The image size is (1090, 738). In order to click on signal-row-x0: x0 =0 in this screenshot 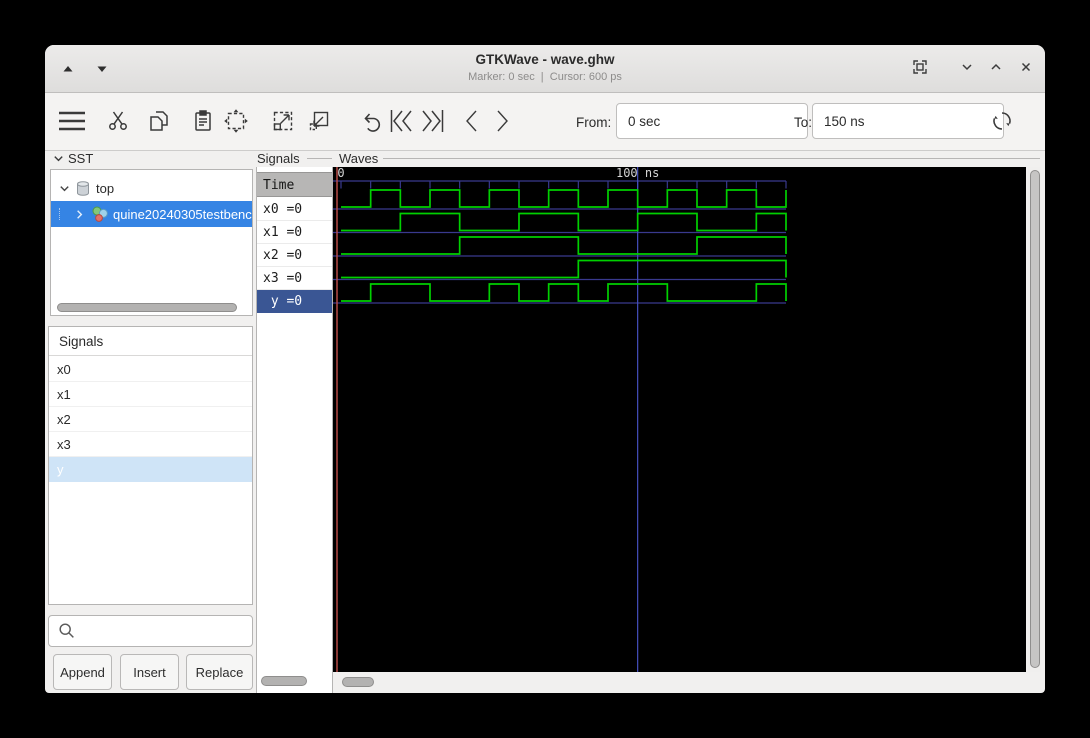, I will do `click(294, 209)`.